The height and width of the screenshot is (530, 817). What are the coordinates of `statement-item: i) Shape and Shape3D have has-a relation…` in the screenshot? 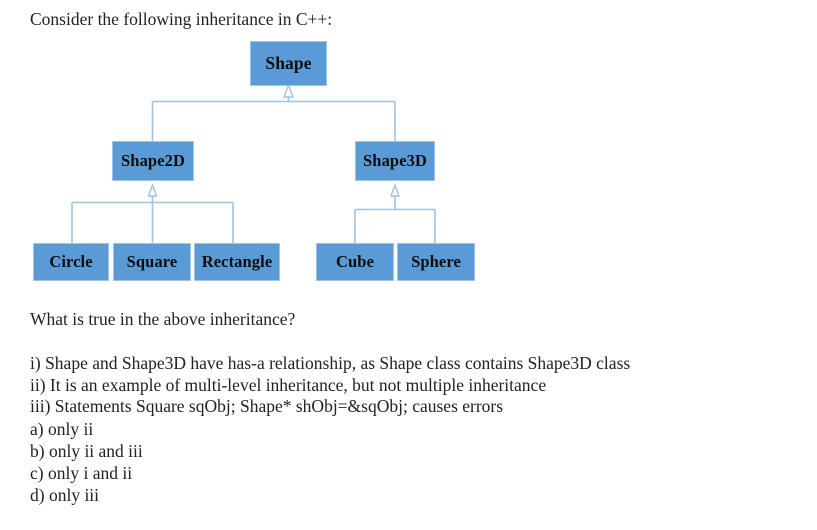 It's located at (330, 363).